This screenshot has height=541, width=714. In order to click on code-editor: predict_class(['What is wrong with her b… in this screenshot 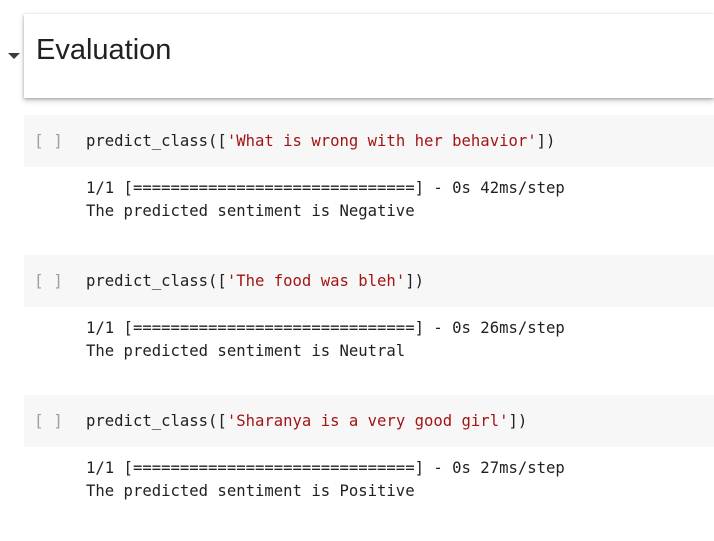, I will do `click(320, 141)`.